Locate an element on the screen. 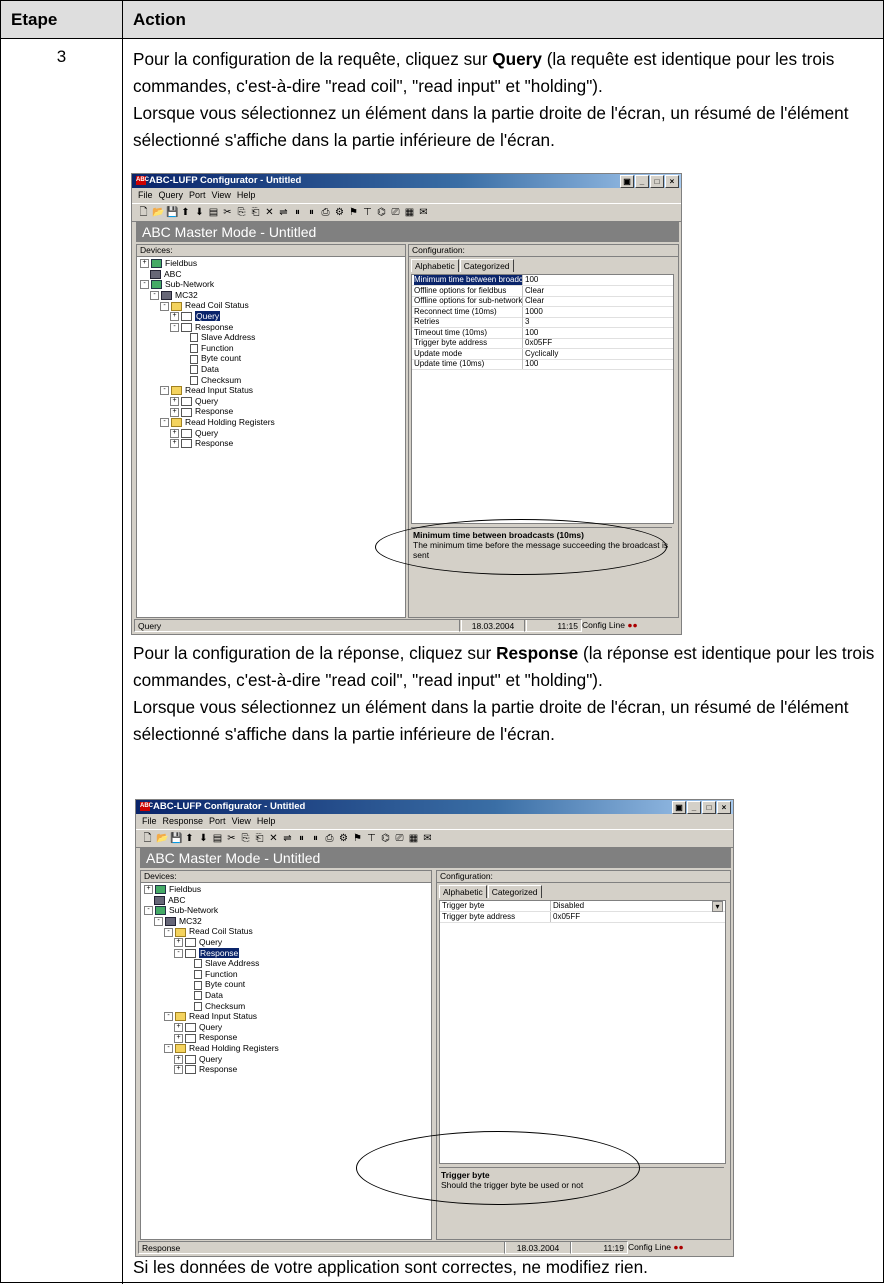 Image resolution: width=886 pixels, height=1284 pixels. new-icon: 🗋 is located at coordinates (147, 838).